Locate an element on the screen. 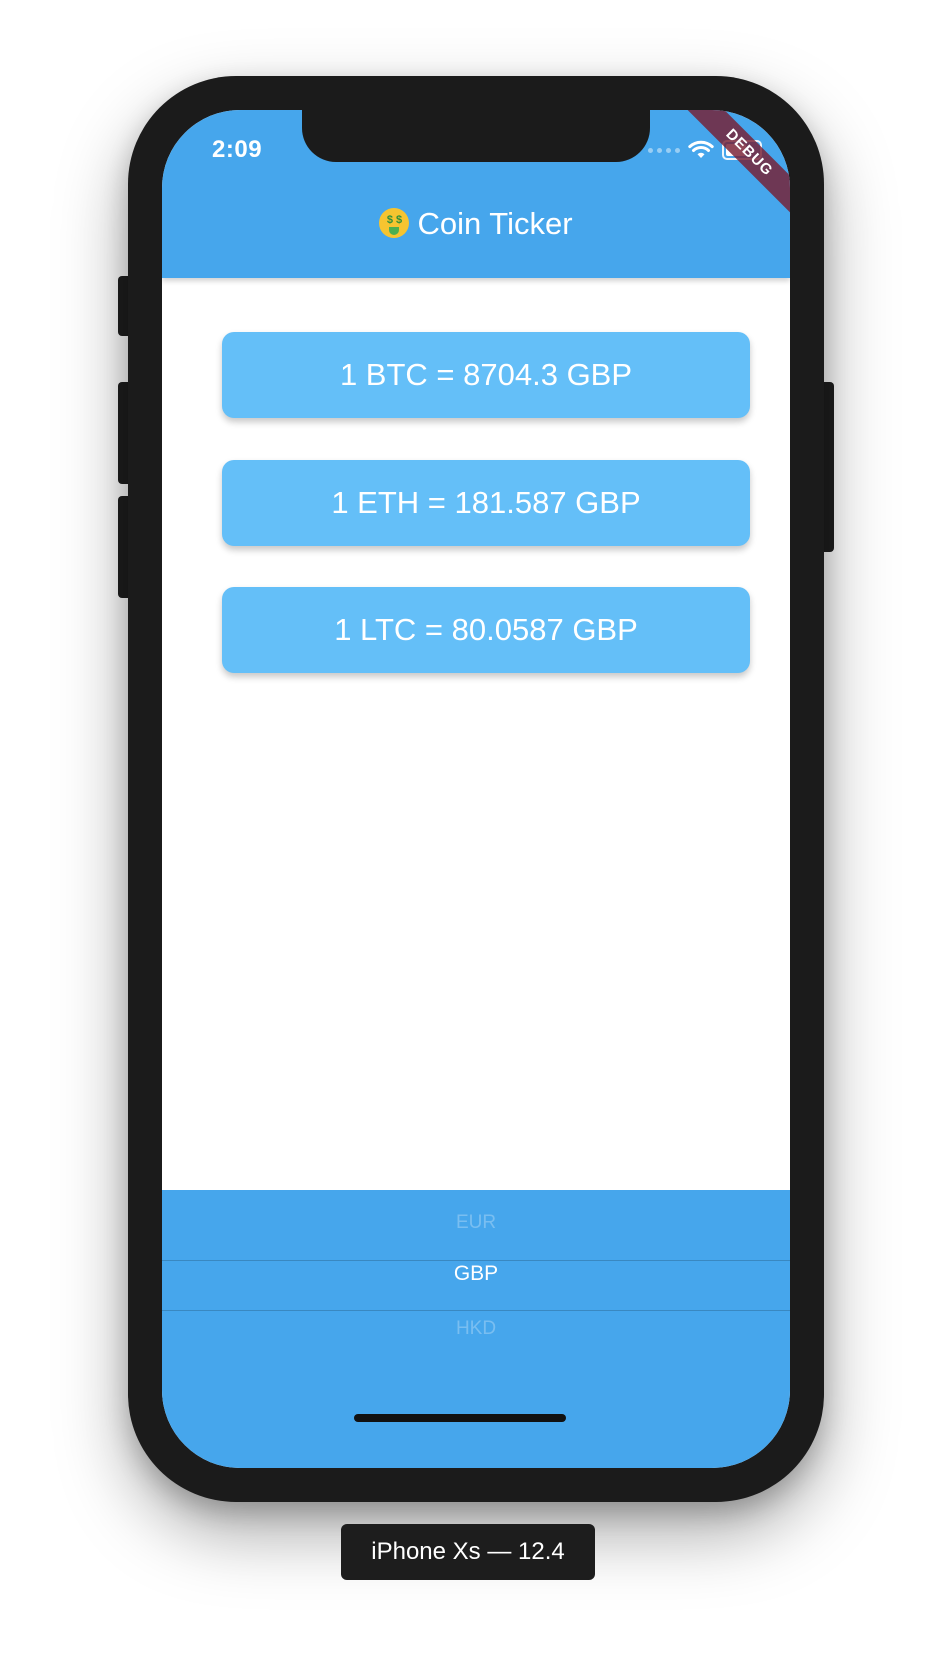 Image resolution: width=952 pixels, height=1654 pixels. app-title: Coin Ticker is located at coordinates (476, 224).